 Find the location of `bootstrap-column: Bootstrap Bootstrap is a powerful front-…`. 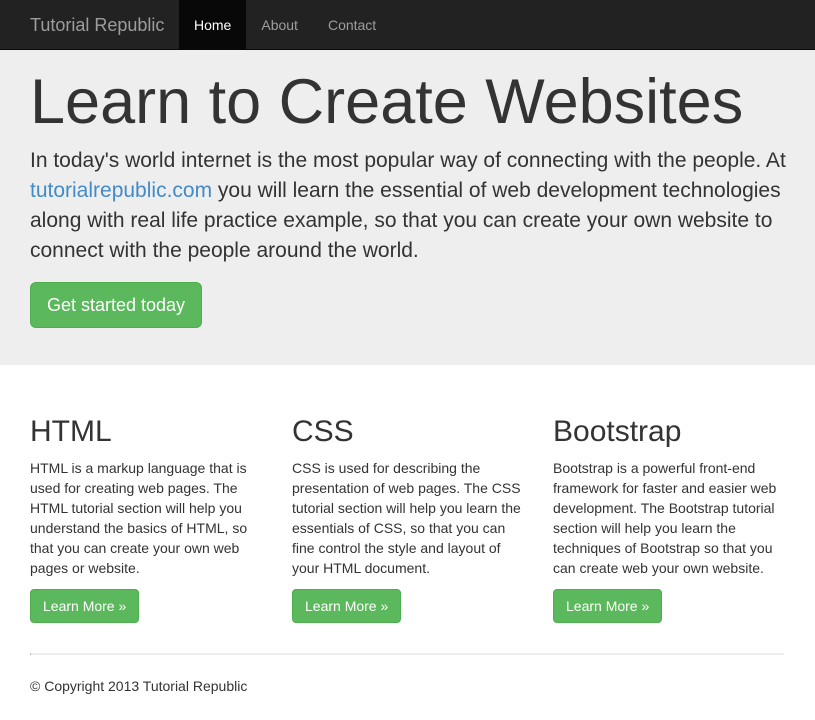

bootstrap-column: Bootstrap Bootstrap is a powerful front-… is located at coordinates (670, 517).